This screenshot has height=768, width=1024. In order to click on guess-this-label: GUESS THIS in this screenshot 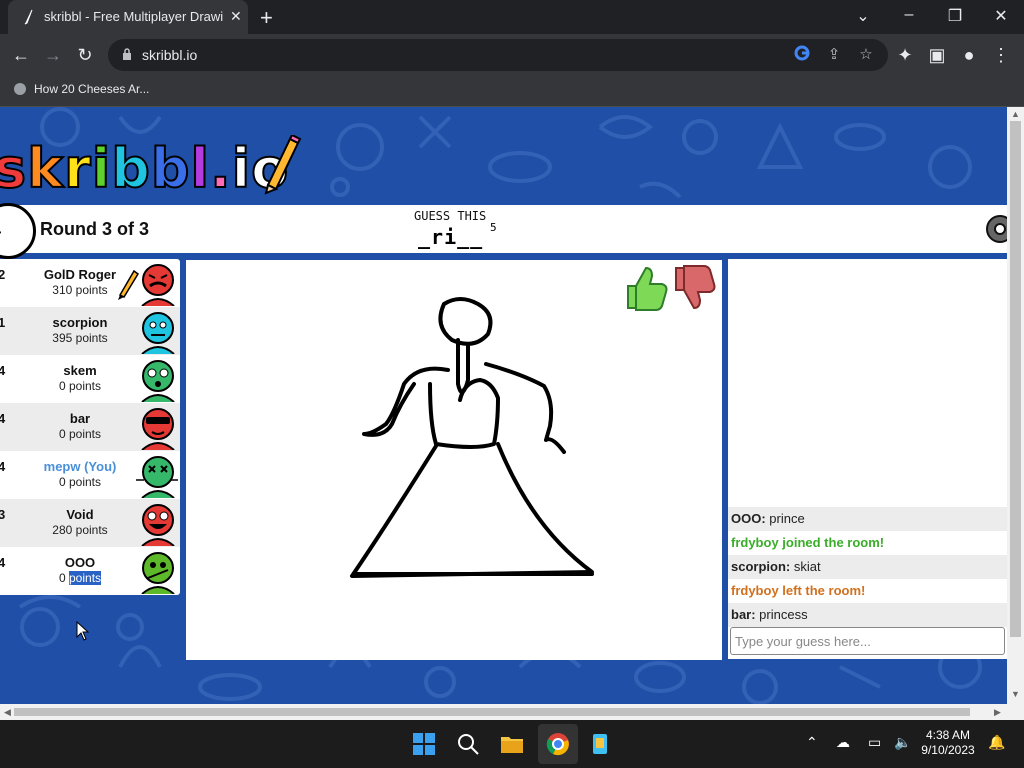, I will do `click(450, 216)`.